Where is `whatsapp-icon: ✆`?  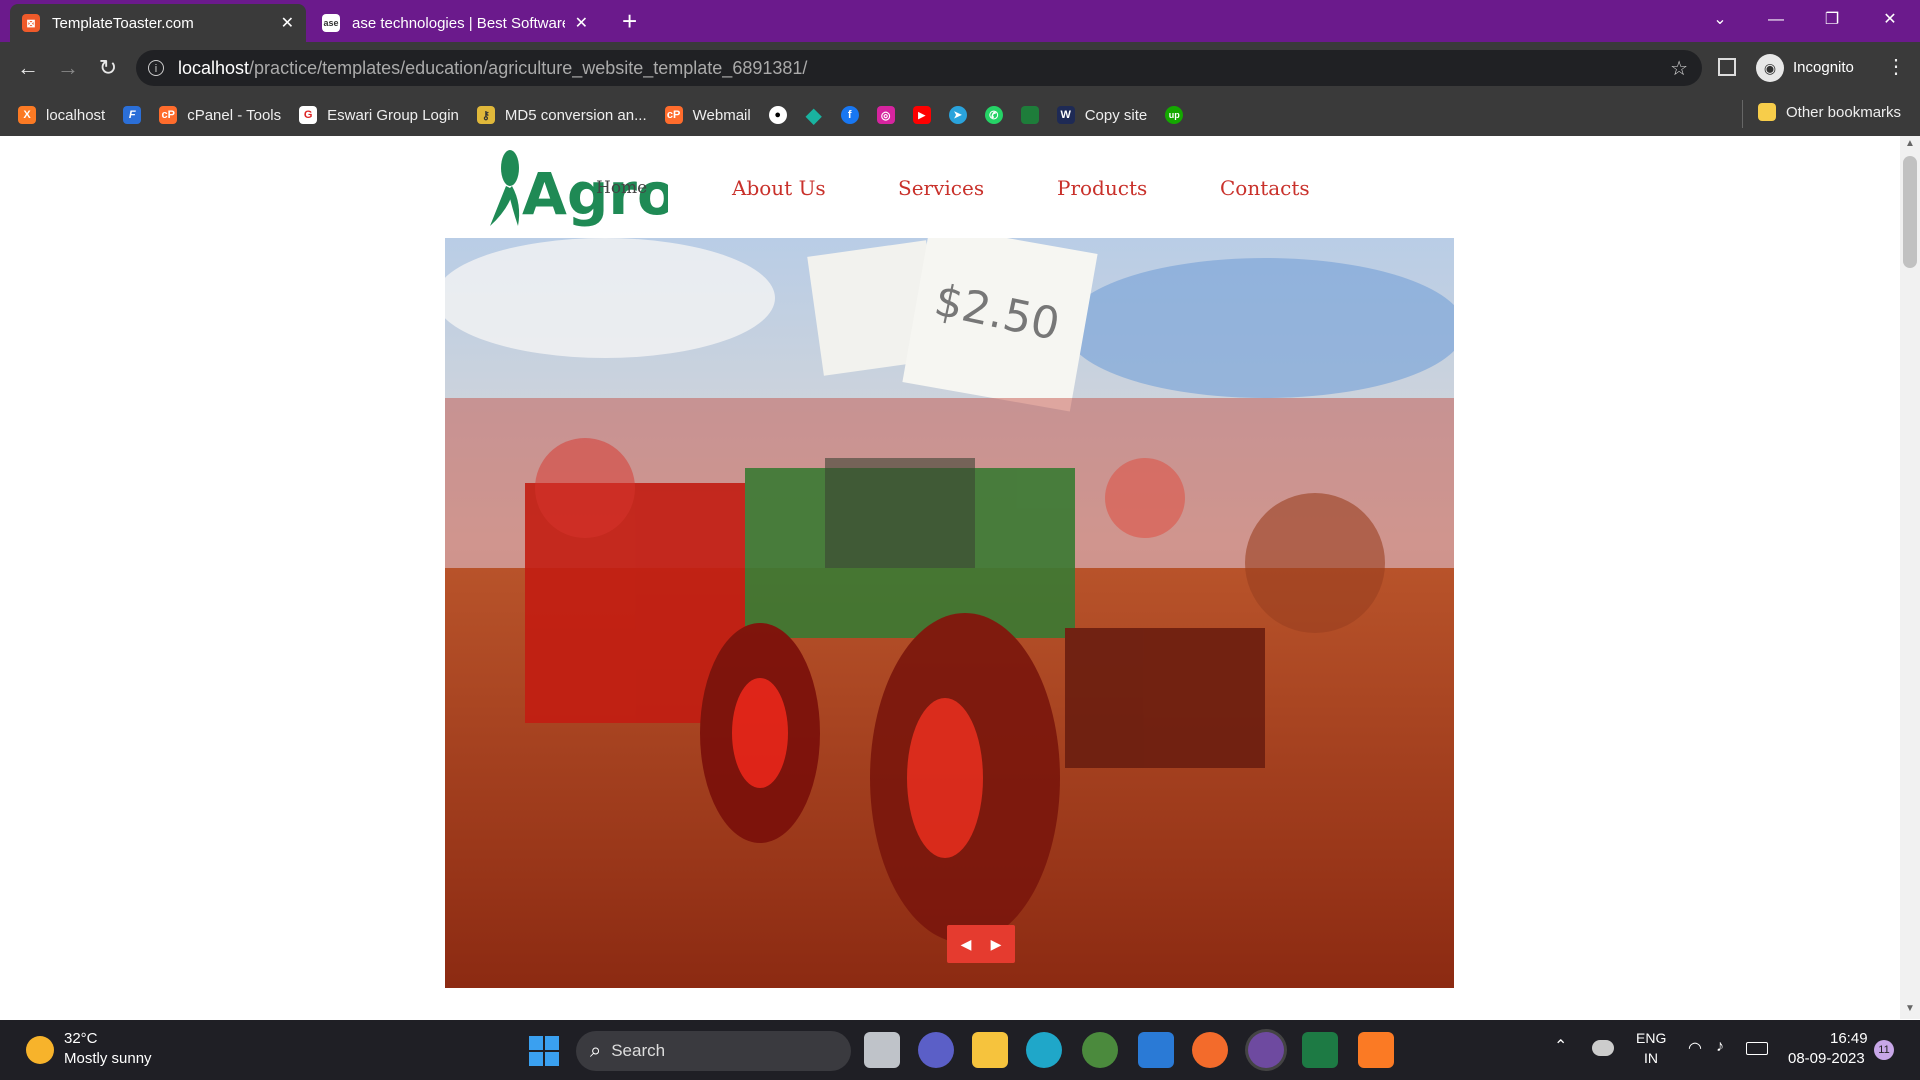
whatsapp-icon: ✆ is located at coordinates (993, 115).